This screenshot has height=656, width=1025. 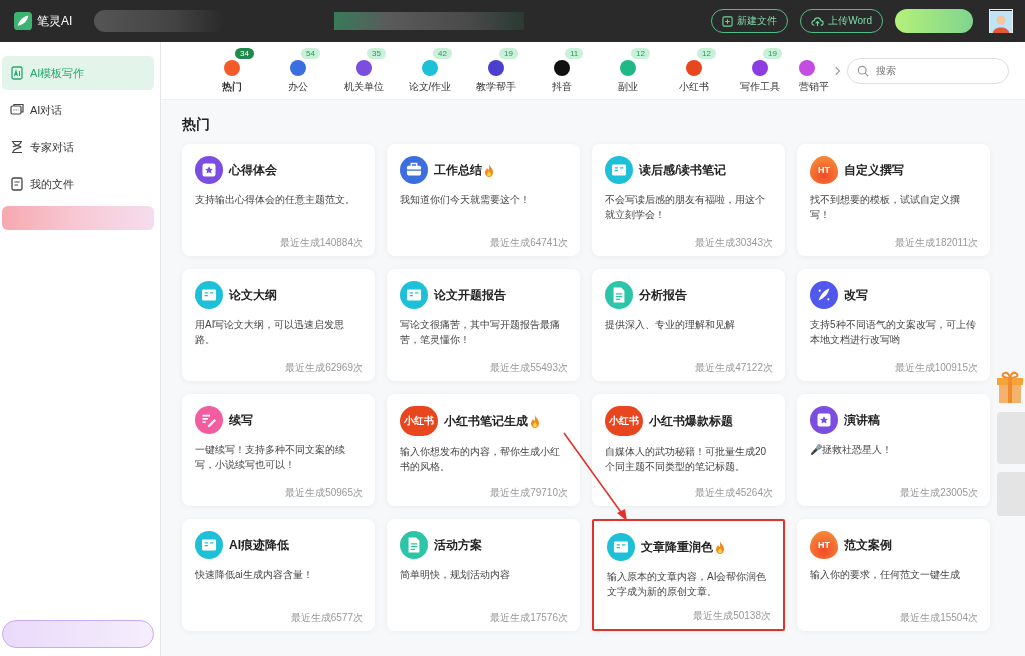 I want to click on card-title: 小红书笔记生成, so click(x=486, y=421).